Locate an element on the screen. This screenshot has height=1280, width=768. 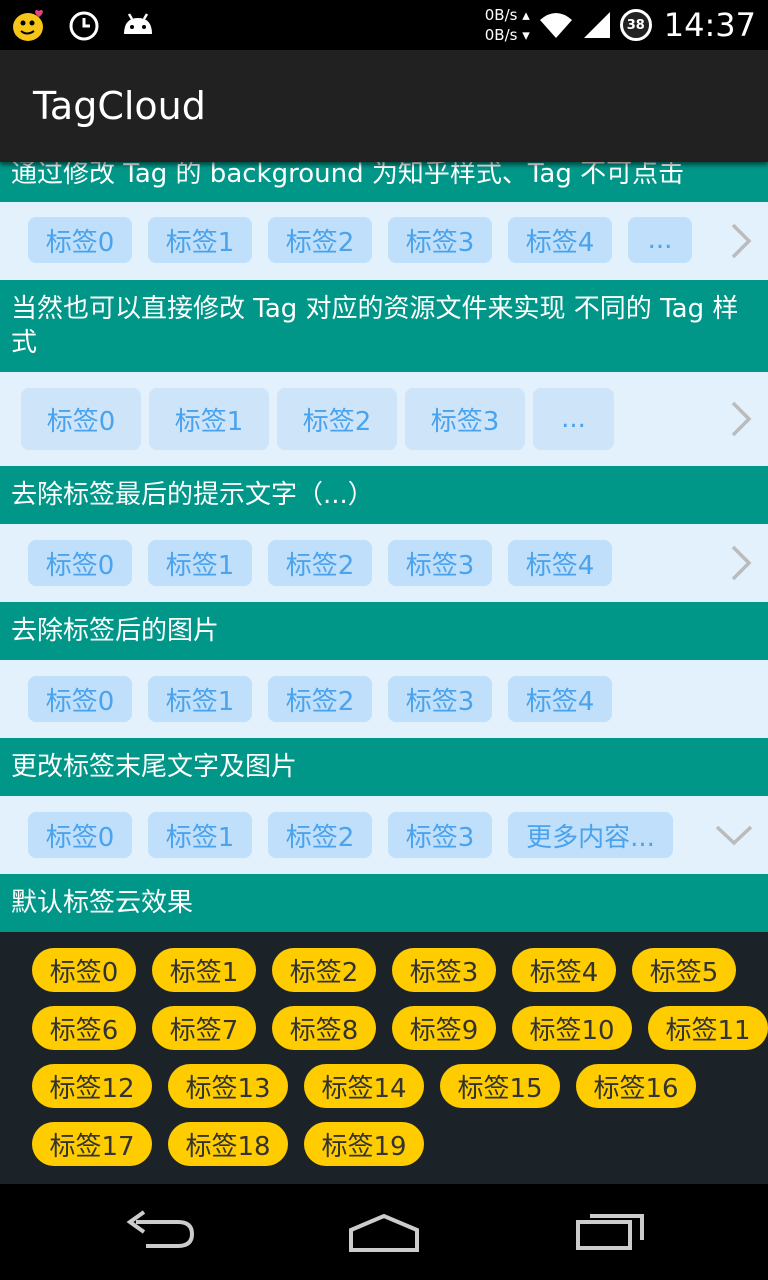
cloud-tag-chip: 标签5 is located at coordinates (684, 970).